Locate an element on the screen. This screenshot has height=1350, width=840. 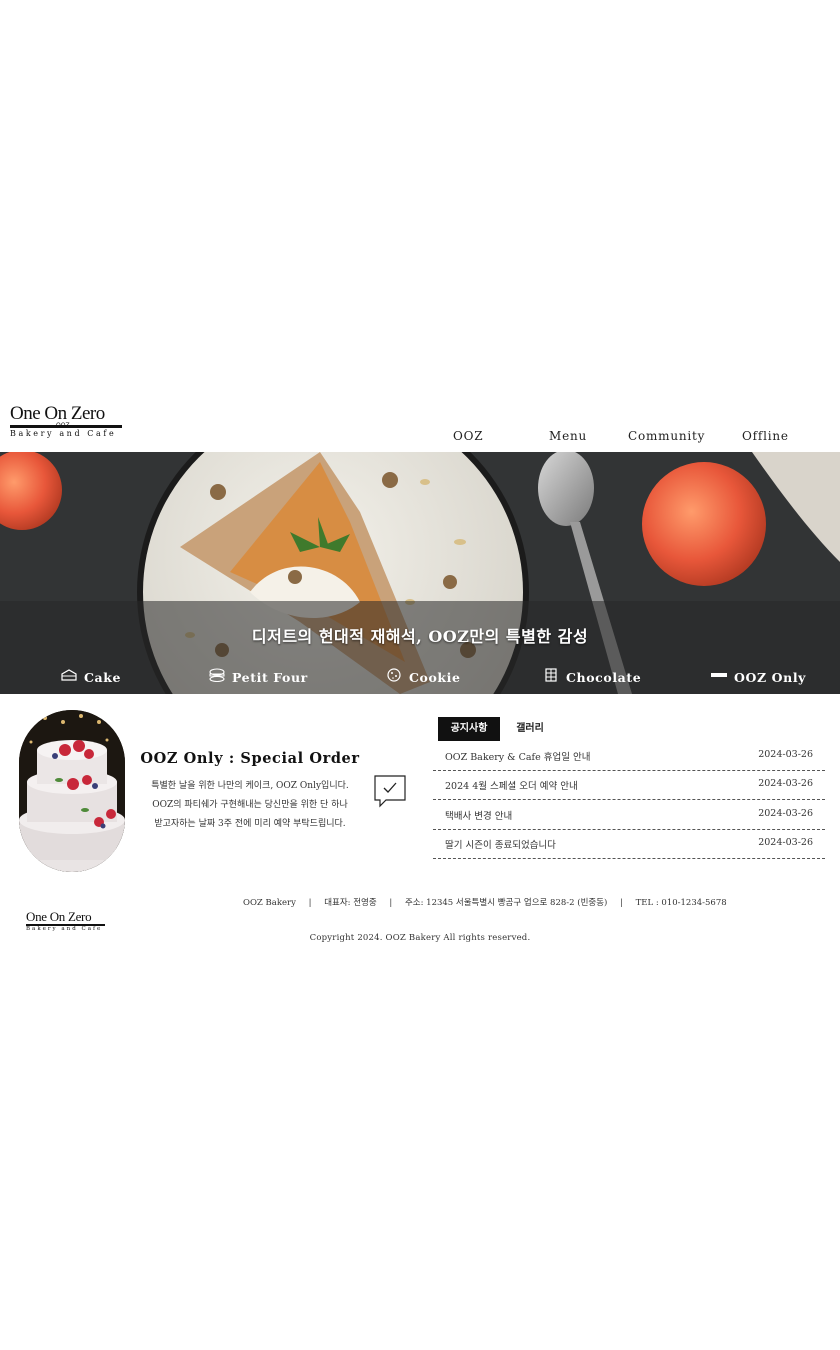
category-label: Cookie is located at coordinates (435, 677).